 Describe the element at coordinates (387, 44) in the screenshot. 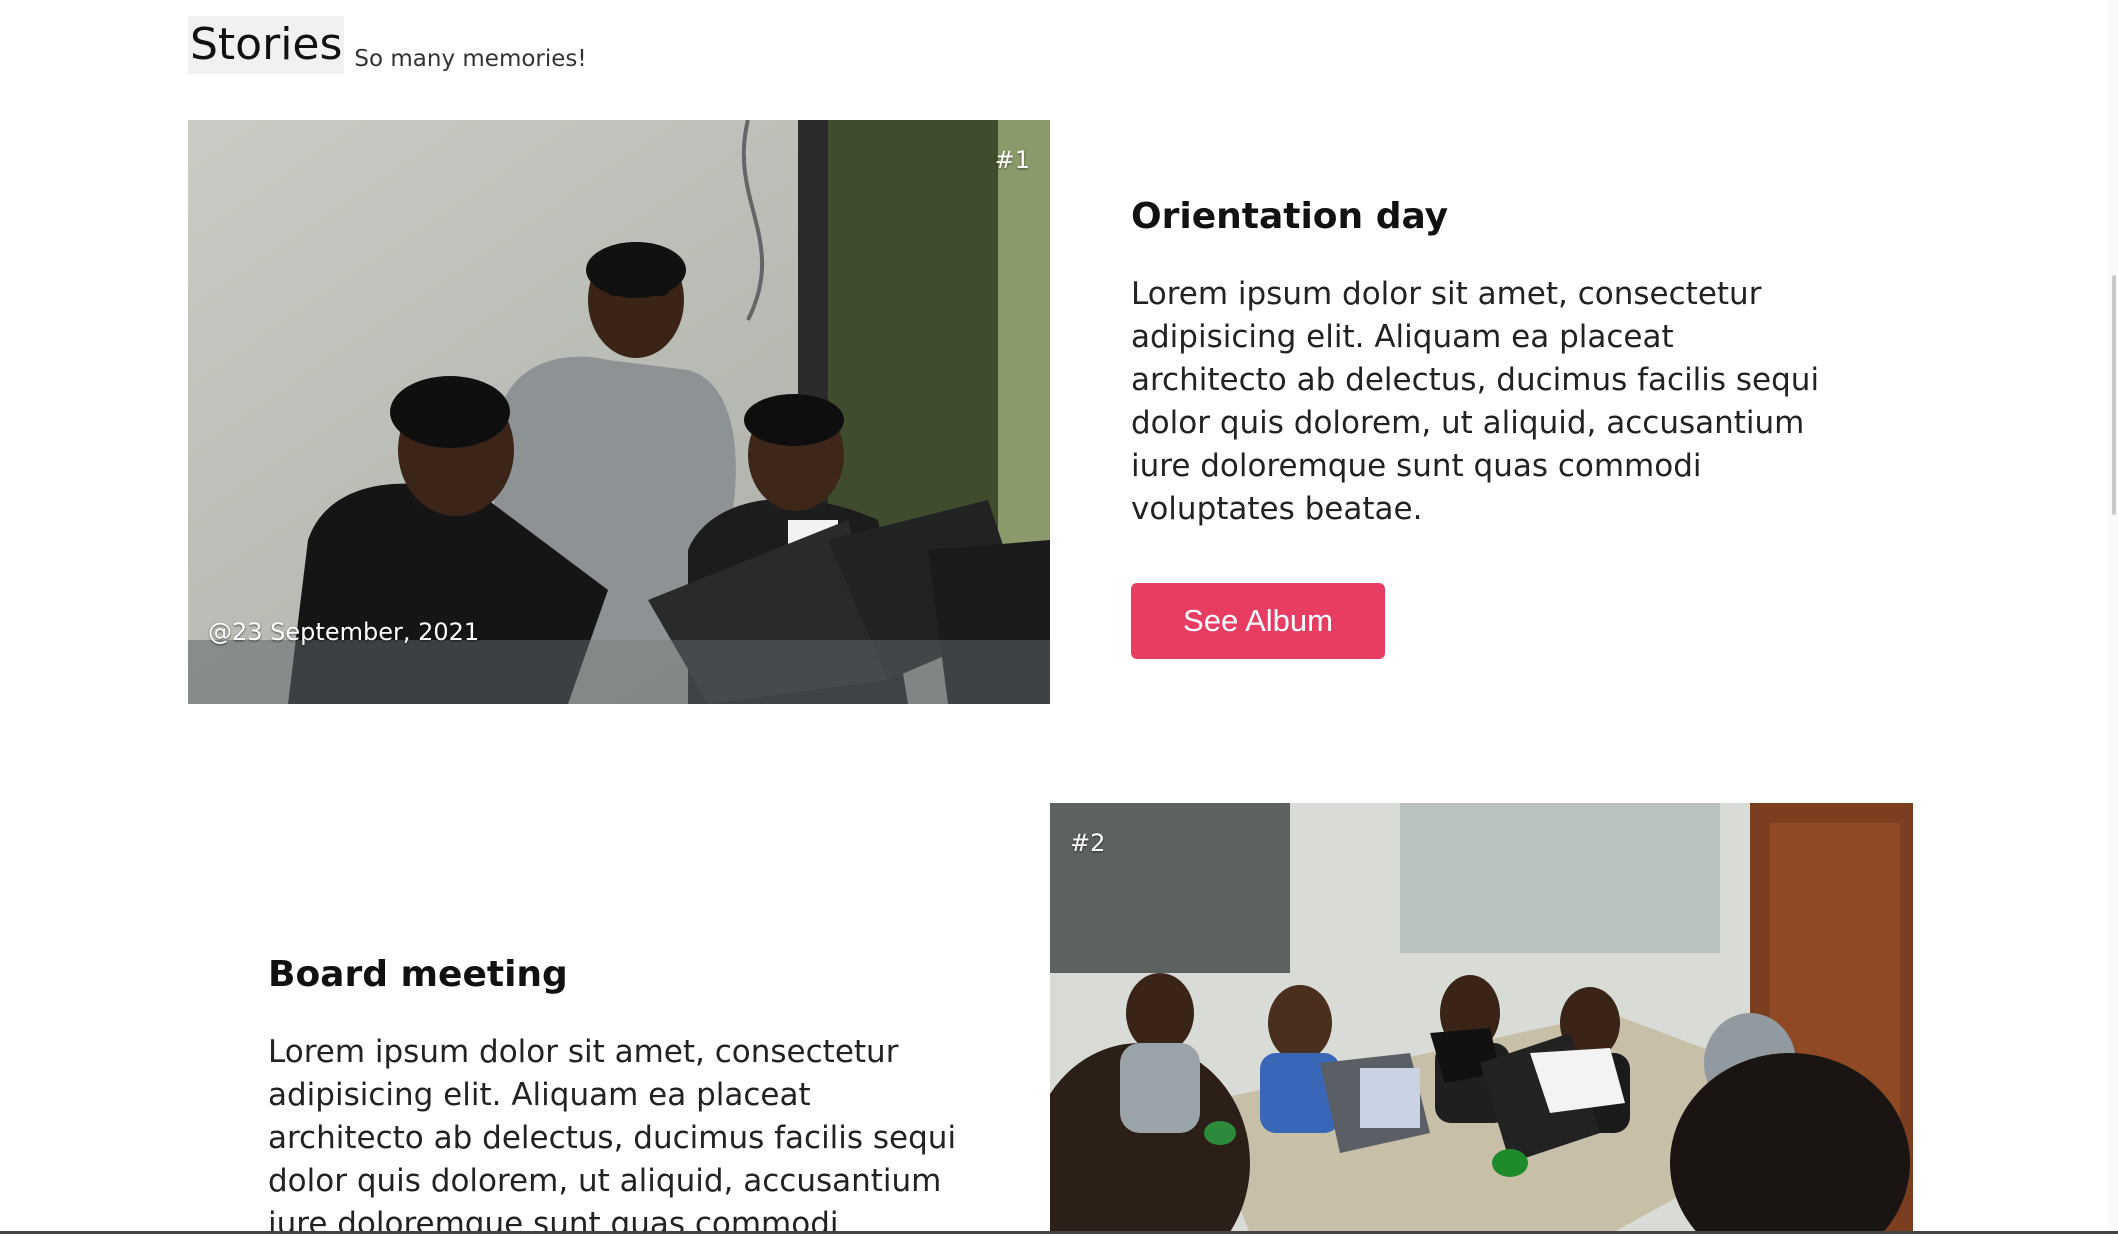

I see `section-header: Stories So many memories!` at that location.